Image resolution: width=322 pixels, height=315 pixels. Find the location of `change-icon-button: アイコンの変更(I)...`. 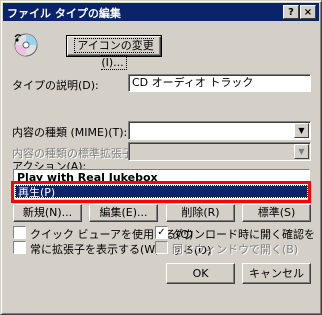

change-icon-button: アイコンの変更(I)... is located at coordinates (114, 52).